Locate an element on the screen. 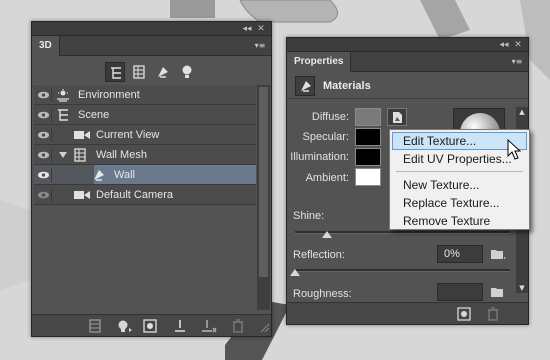 The image size is (550, 360). panel-tabbar: 3D ▾≡ is located at coordinates (151, 46).